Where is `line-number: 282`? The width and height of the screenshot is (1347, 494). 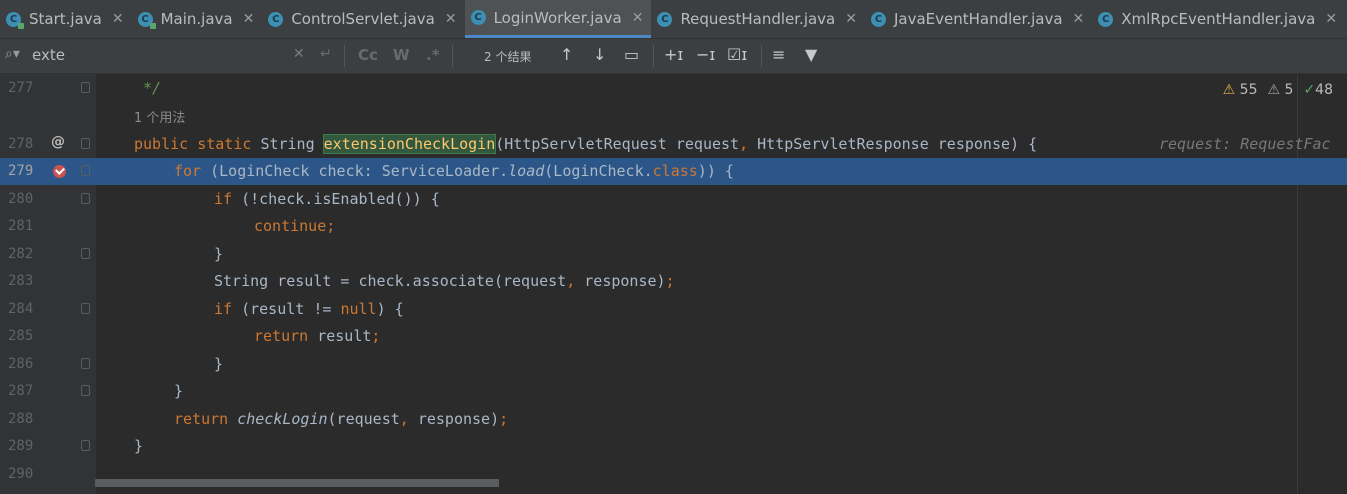 line-number: 282 is located at coordinates (21, 254).